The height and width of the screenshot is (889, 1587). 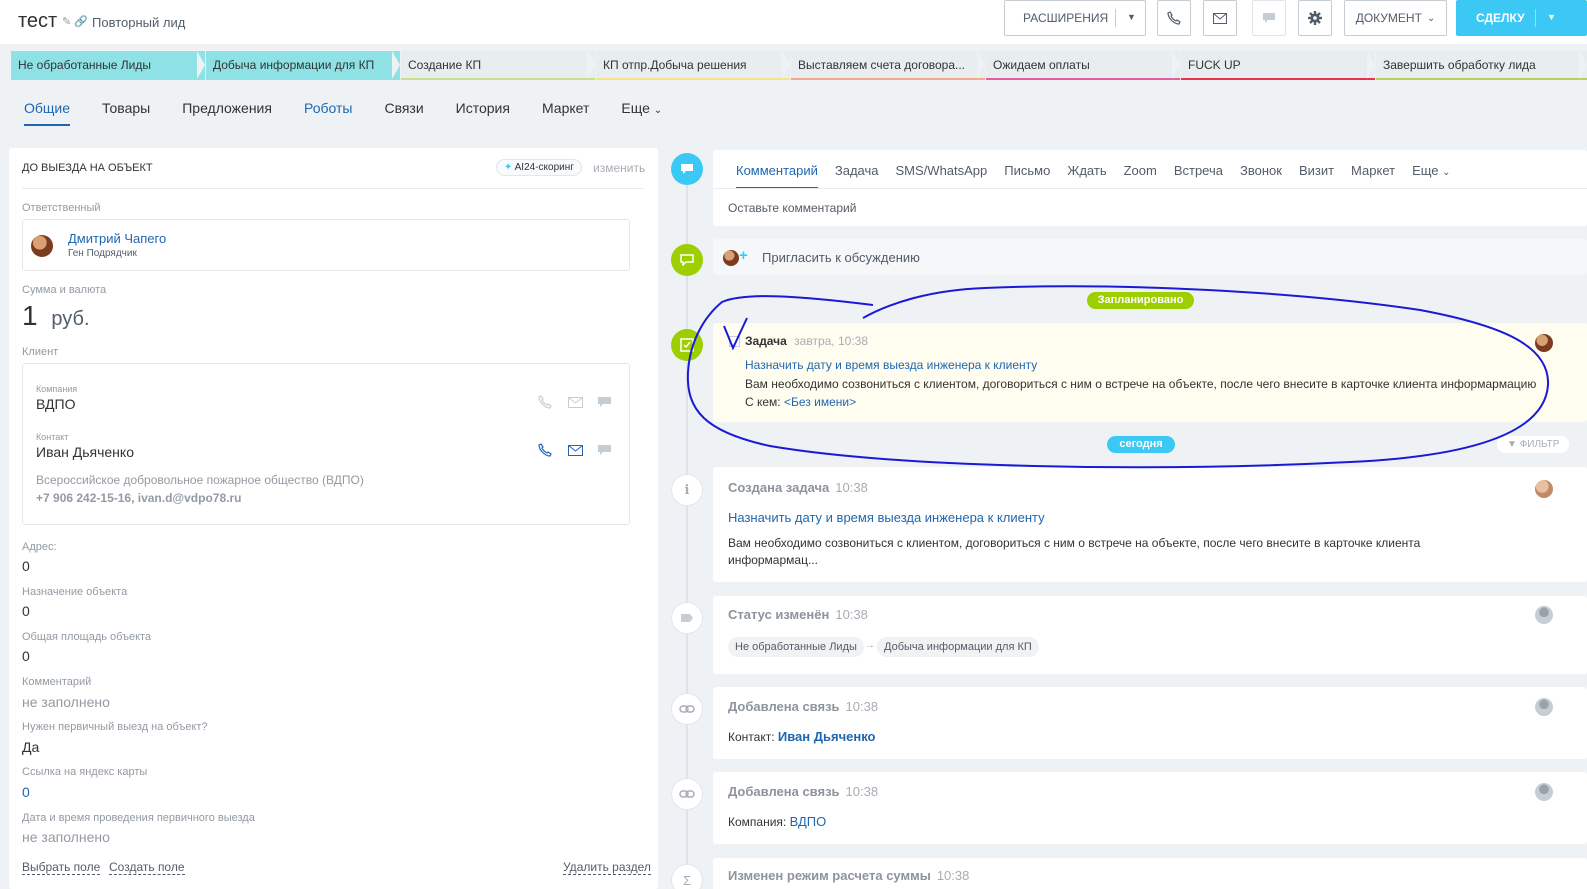 What do you see at coordinates (403, 113) in the screenshot?
I see `tab-links: Связи` at bounding box center [403, 113].